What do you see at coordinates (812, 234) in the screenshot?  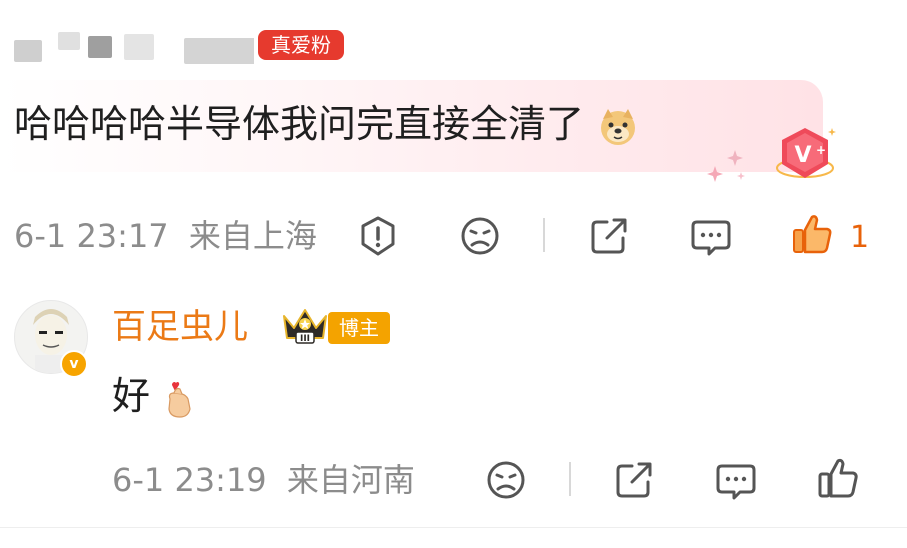 I see `thumbs-up-icon` at bounding box center [812, 234].